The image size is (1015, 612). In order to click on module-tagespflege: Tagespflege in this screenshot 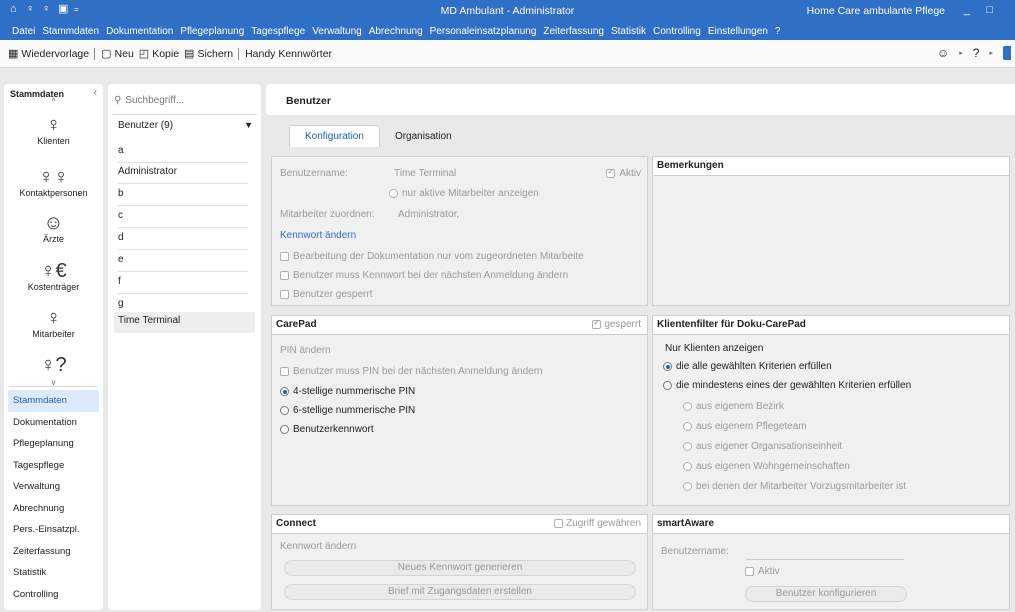, I will do `click(53, 466)`.